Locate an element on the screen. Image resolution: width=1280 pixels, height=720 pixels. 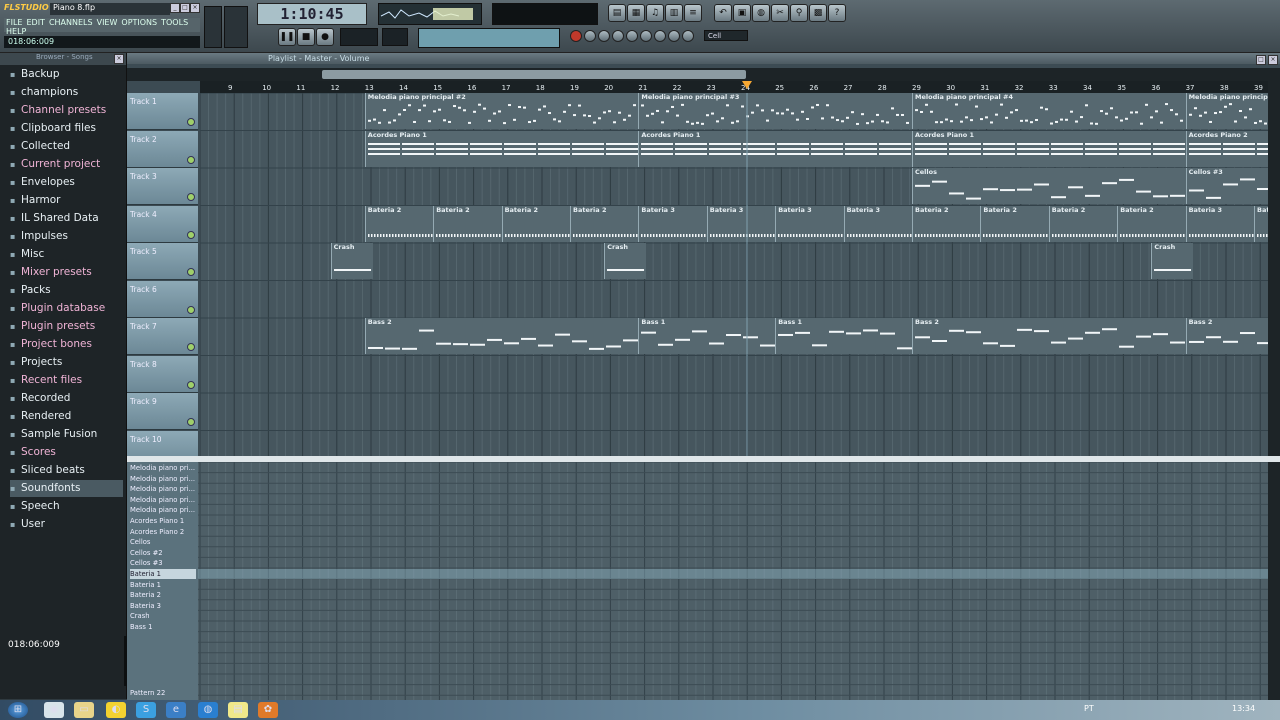
browser-folder-scores: ▪ Scores is located at coordinates (66, 452).